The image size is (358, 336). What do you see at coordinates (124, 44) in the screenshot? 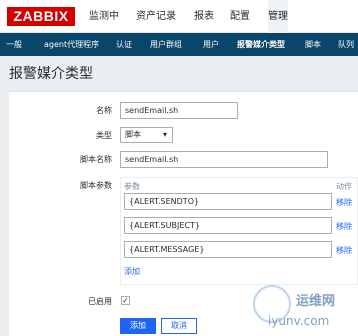
I see `subnav-authentication: 认证` at bounding box center [124, 44].